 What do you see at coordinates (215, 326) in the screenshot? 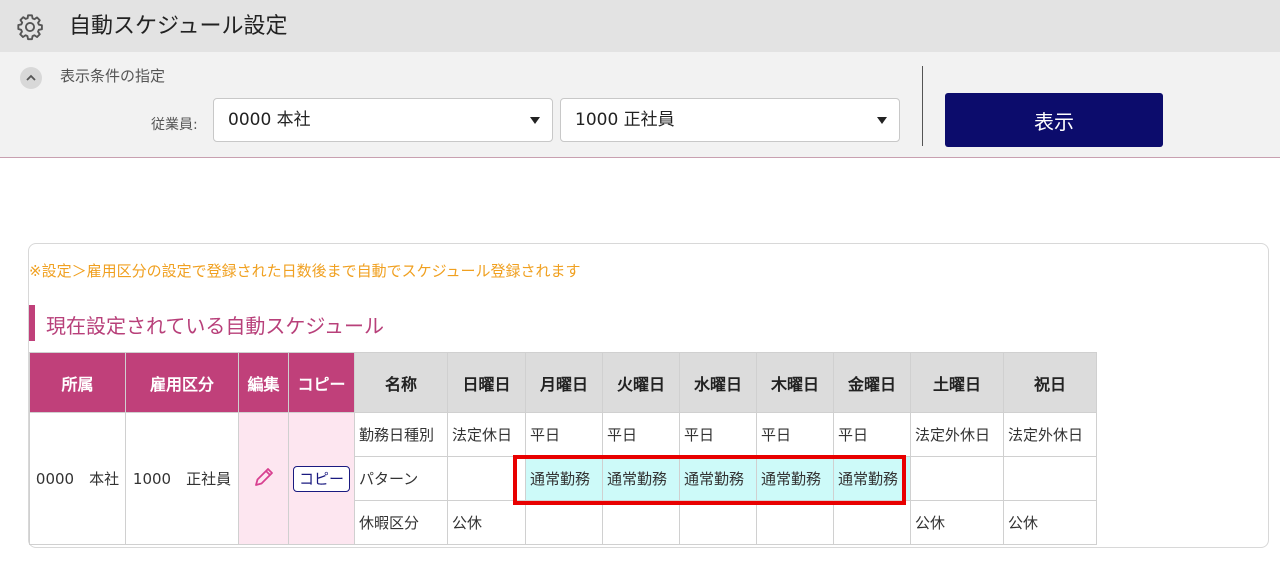
I see `section-title: 現在設定されている自動スケジュール` at bounding box center [215, 326].